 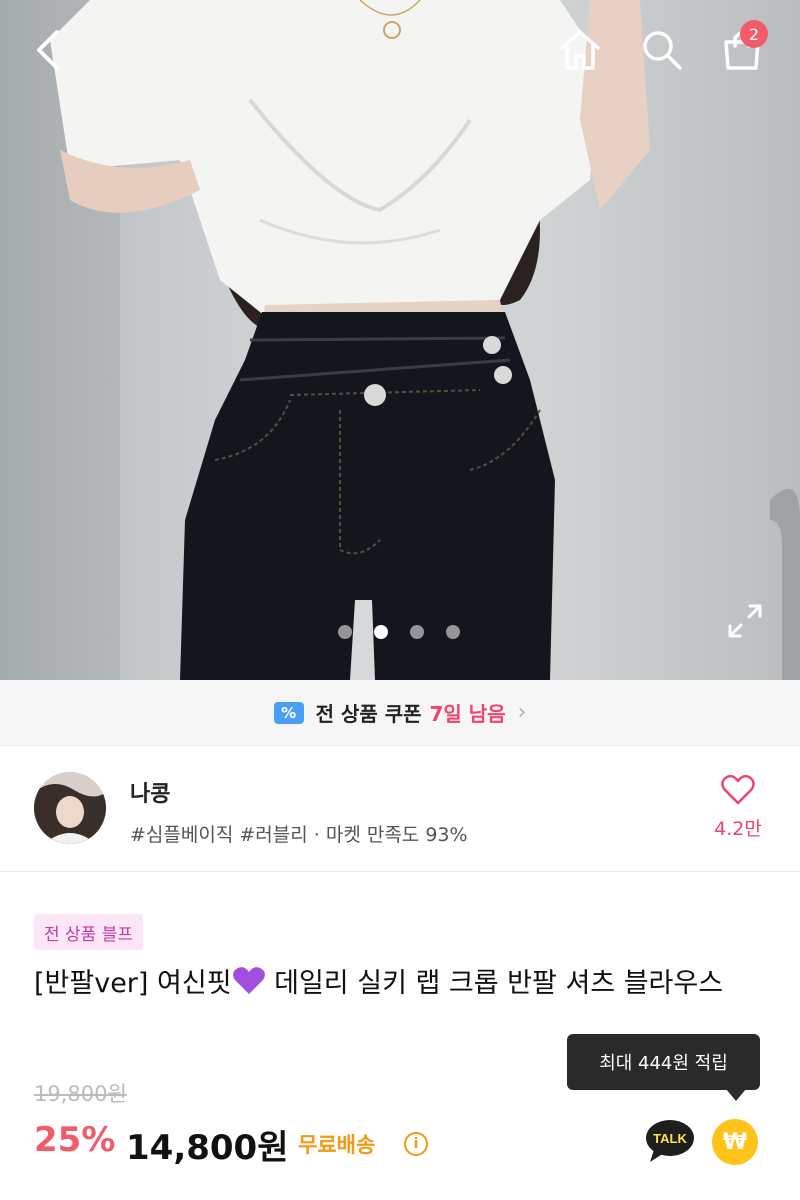 I want to click on like-count: 4.2만, so click(x=738, y=829).